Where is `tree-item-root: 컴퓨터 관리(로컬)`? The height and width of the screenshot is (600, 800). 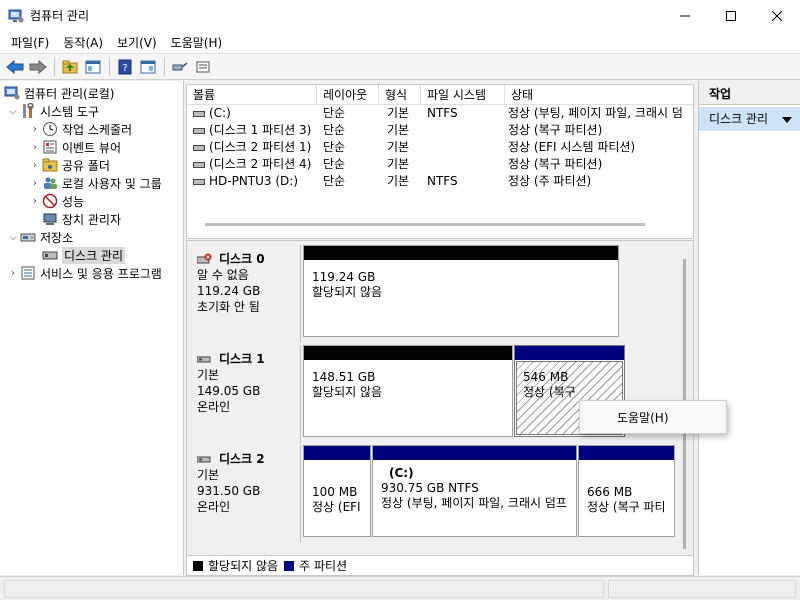 tree-item-root: 컴퓨터 관리(로컬) is located at coordinates (59, 93).